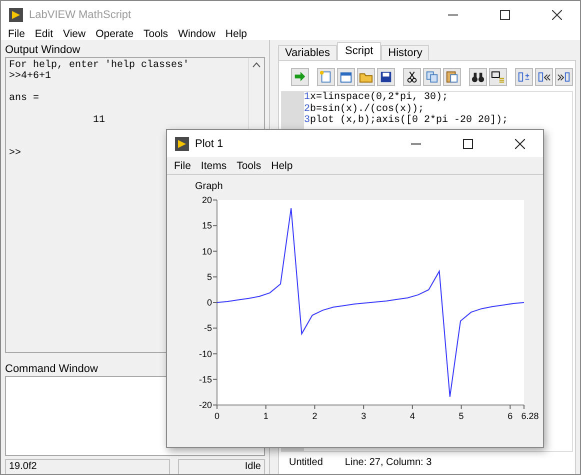  Describe the element at coordinates (510, 416) in the screenshot. I see `x-tick-label: 6` at that location.